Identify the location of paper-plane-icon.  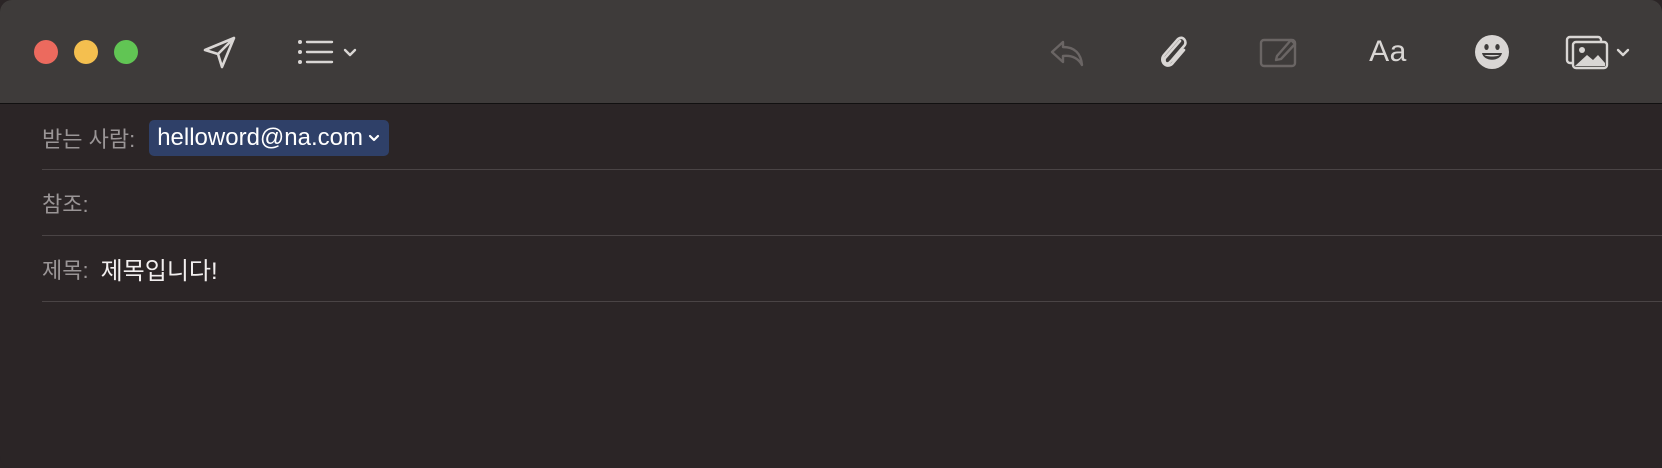
(219, 52).